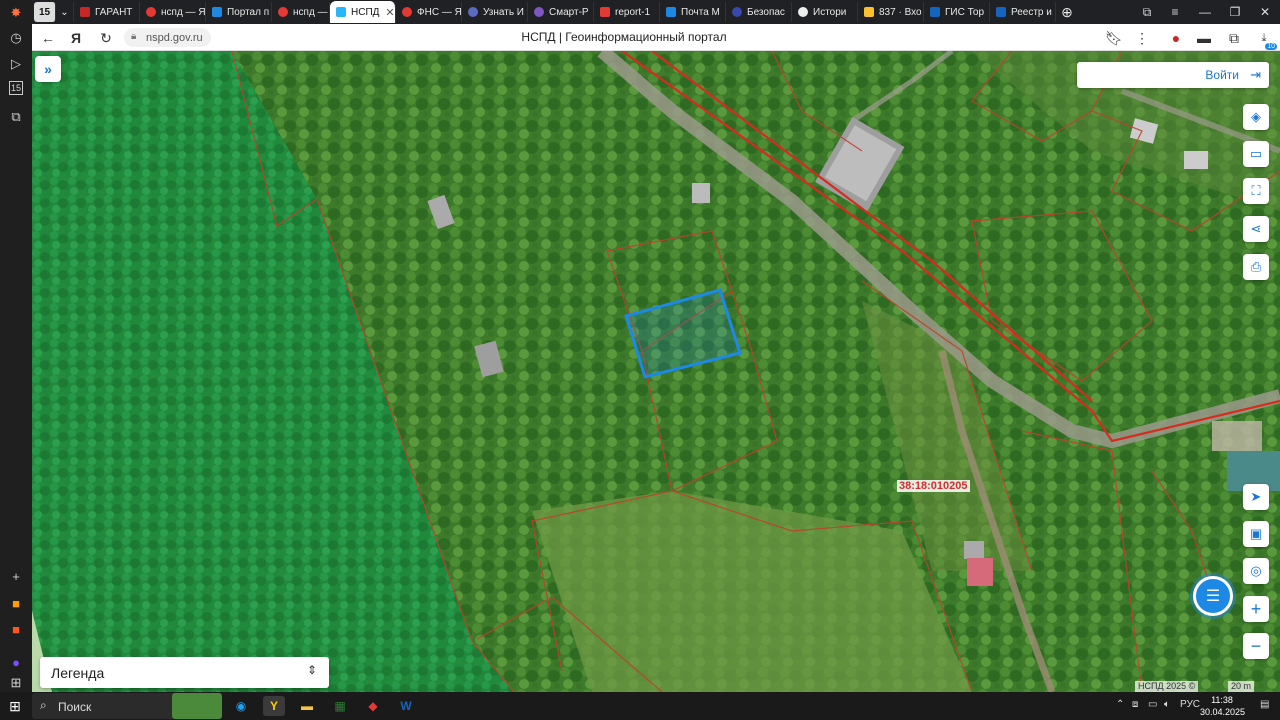 This screenshot has width=1280, height=720. I want to click on add-panel-icon: +, so click(16, 576).